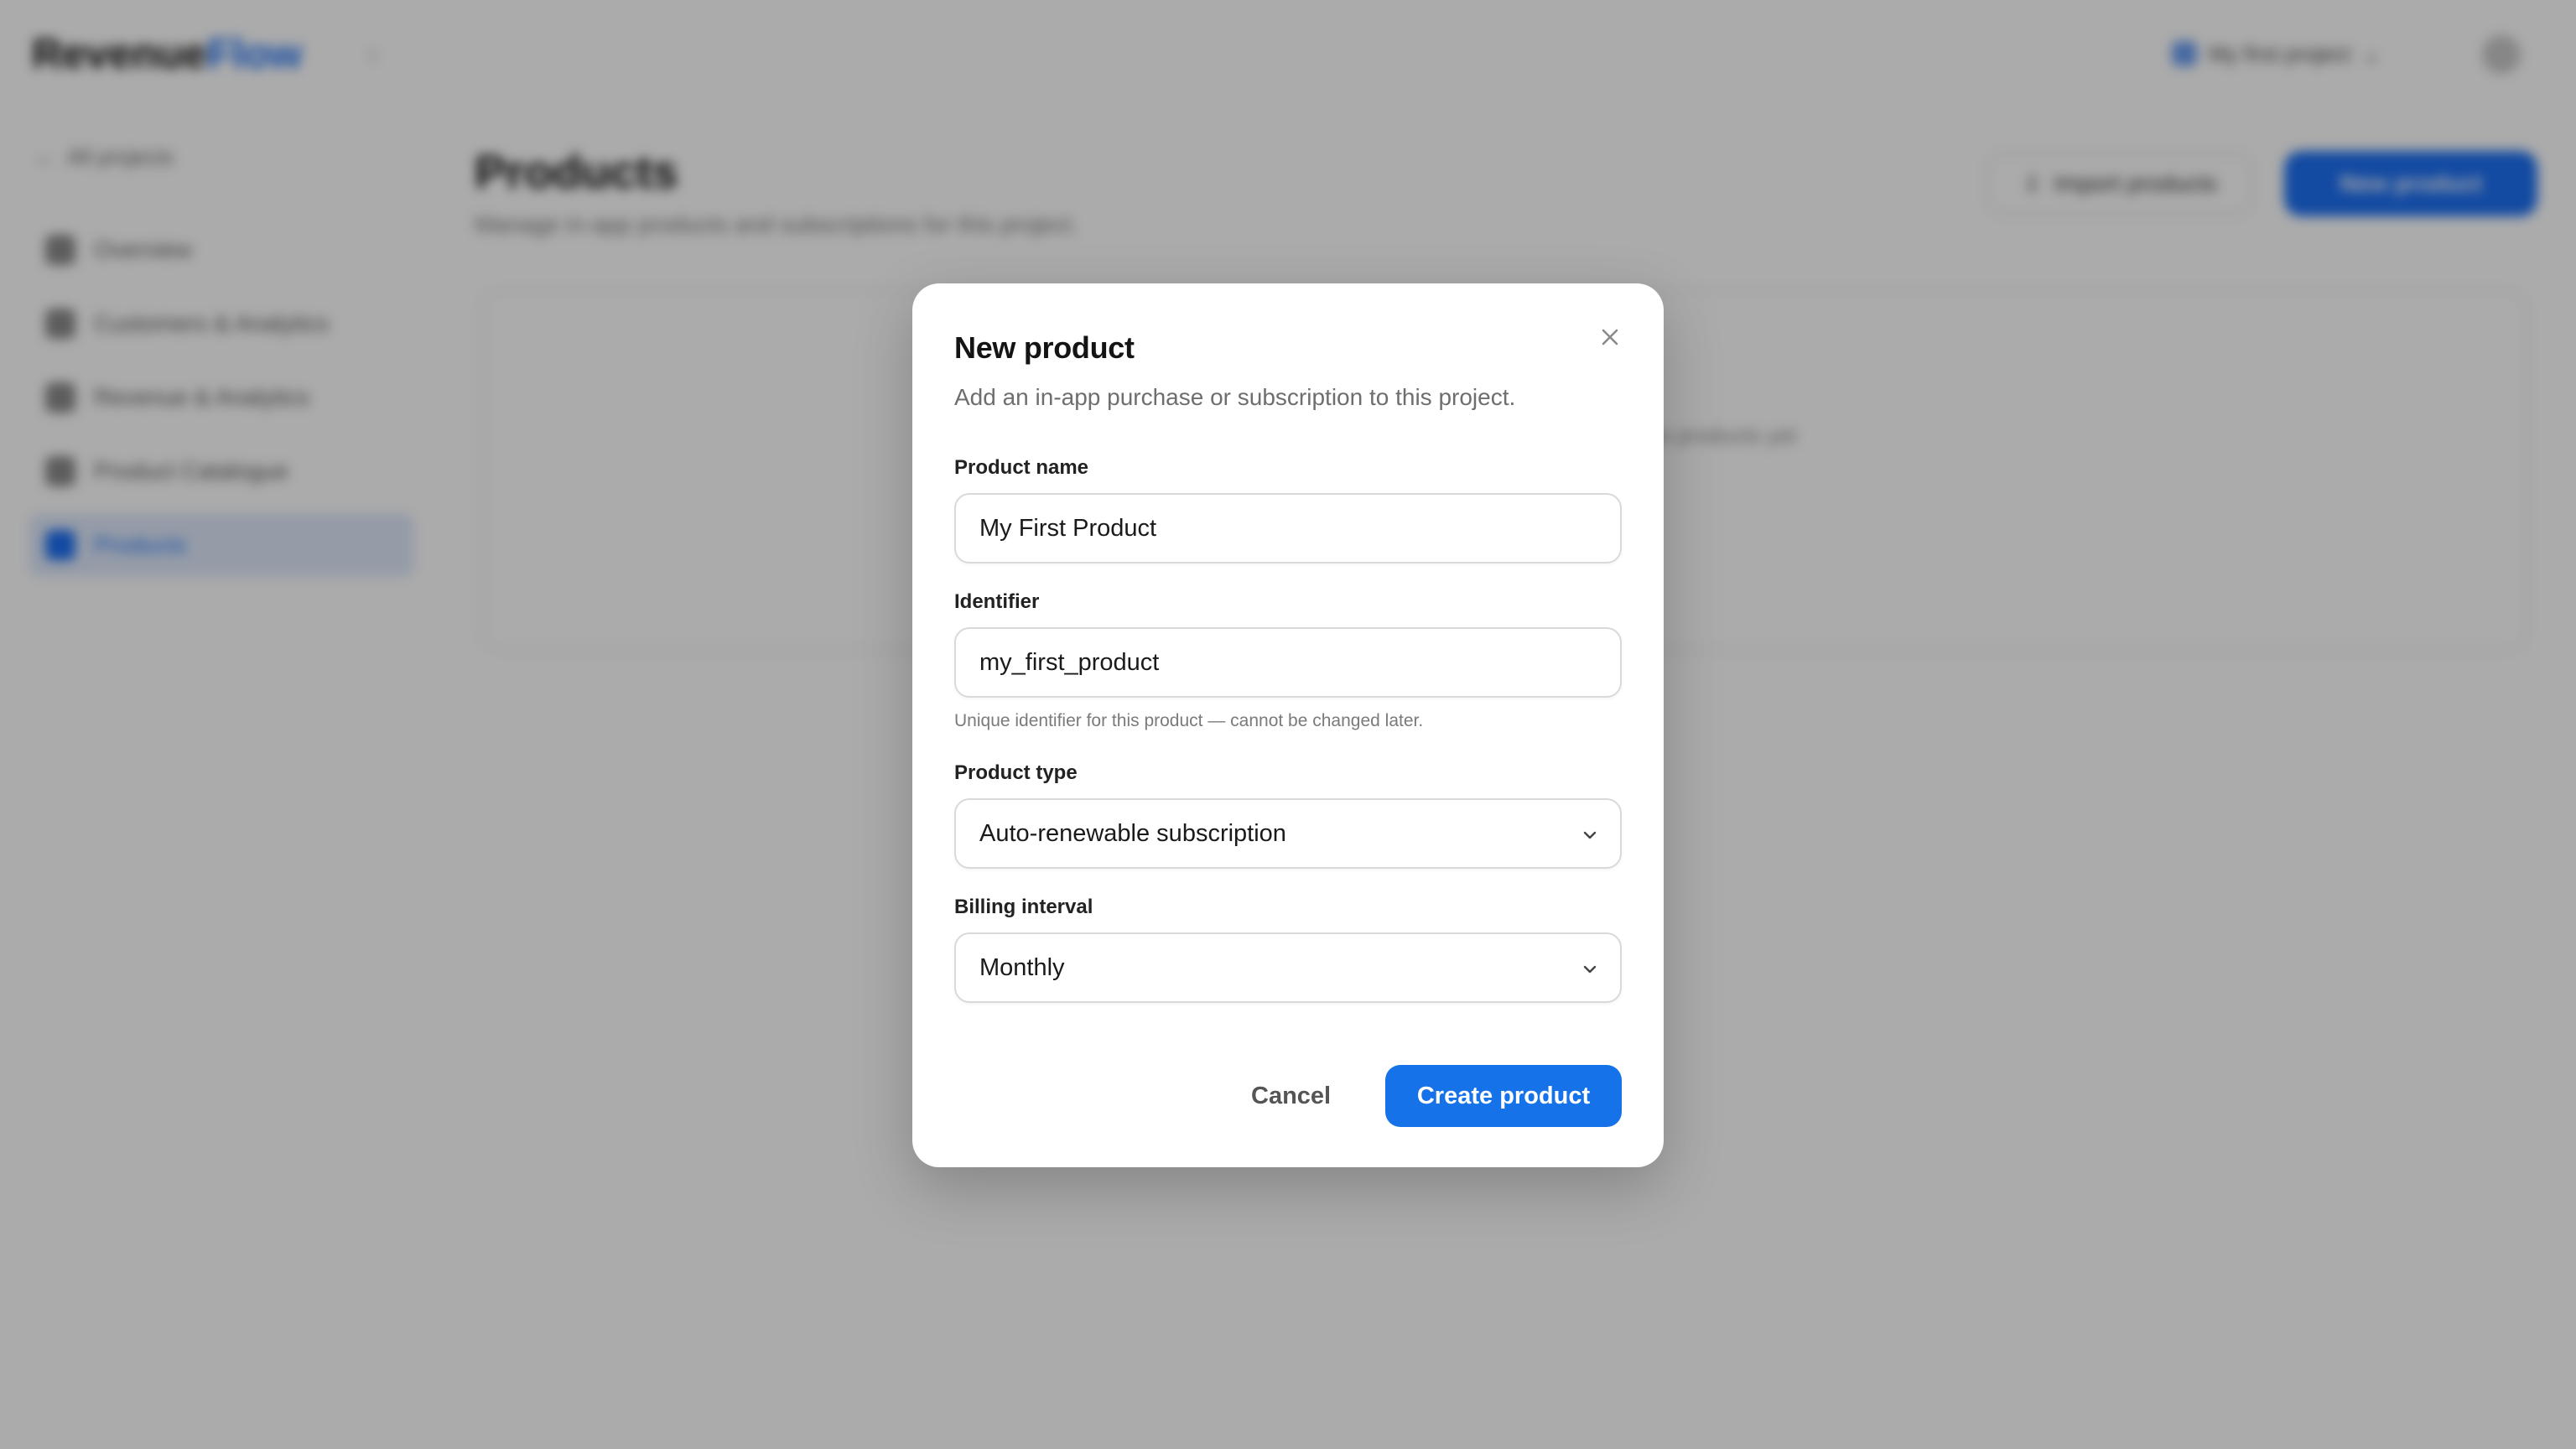 Image resolution: width=2576 pixels, height=1449 pixels. I want to click on create-product-button: Create product, so click(1503, 1096).